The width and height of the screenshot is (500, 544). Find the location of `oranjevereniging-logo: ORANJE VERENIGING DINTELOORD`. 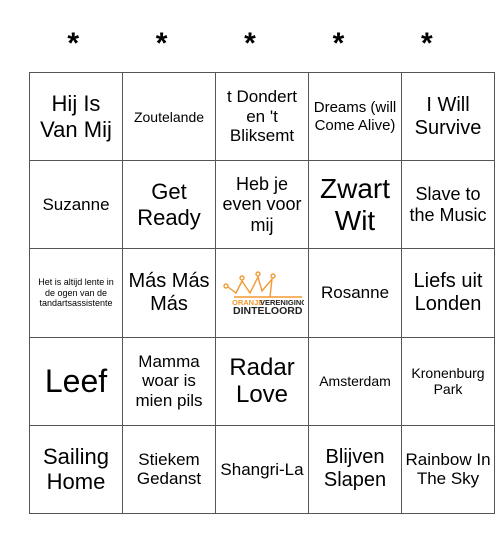

oranjevereniging-logo: ORANJE VERENIGING DINTELOORD is located at coordinates (263, 293).